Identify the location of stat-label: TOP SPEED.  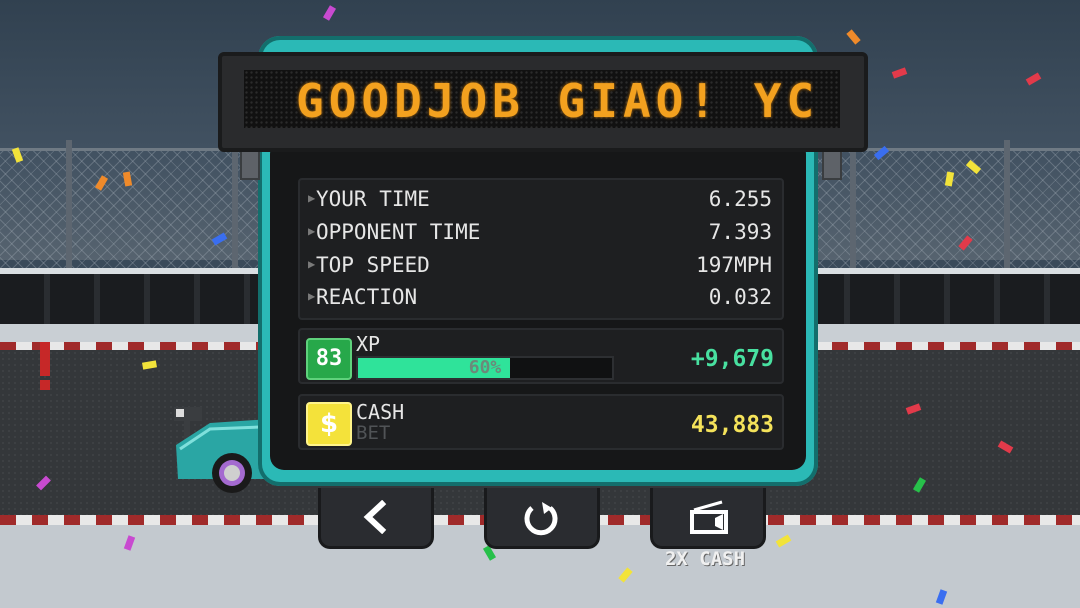
(373, 265).